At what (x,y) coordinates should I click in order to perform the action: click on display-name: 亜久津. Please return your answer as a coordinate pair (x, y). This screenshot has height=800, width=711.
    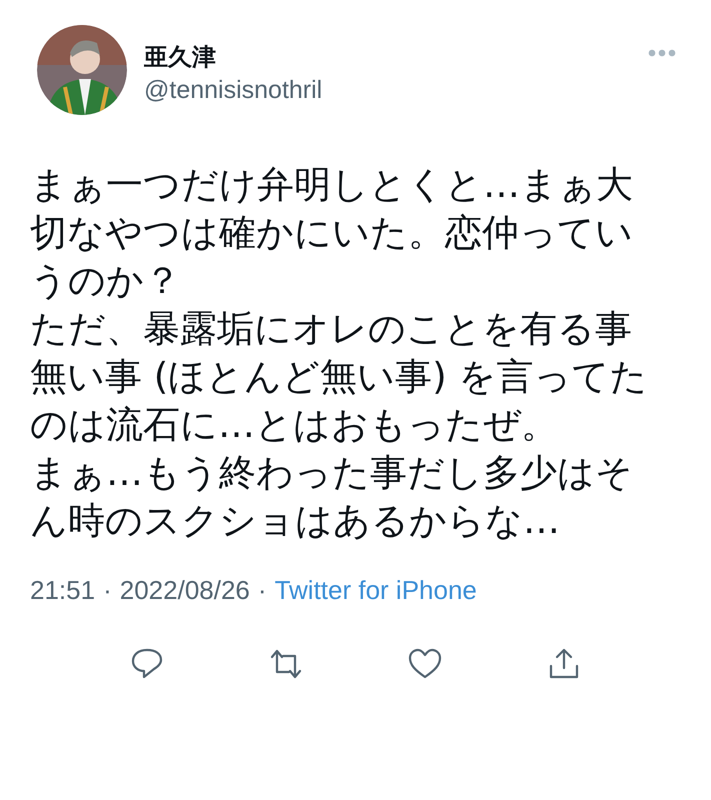
    Looking at the image, I should click on (180, 57).